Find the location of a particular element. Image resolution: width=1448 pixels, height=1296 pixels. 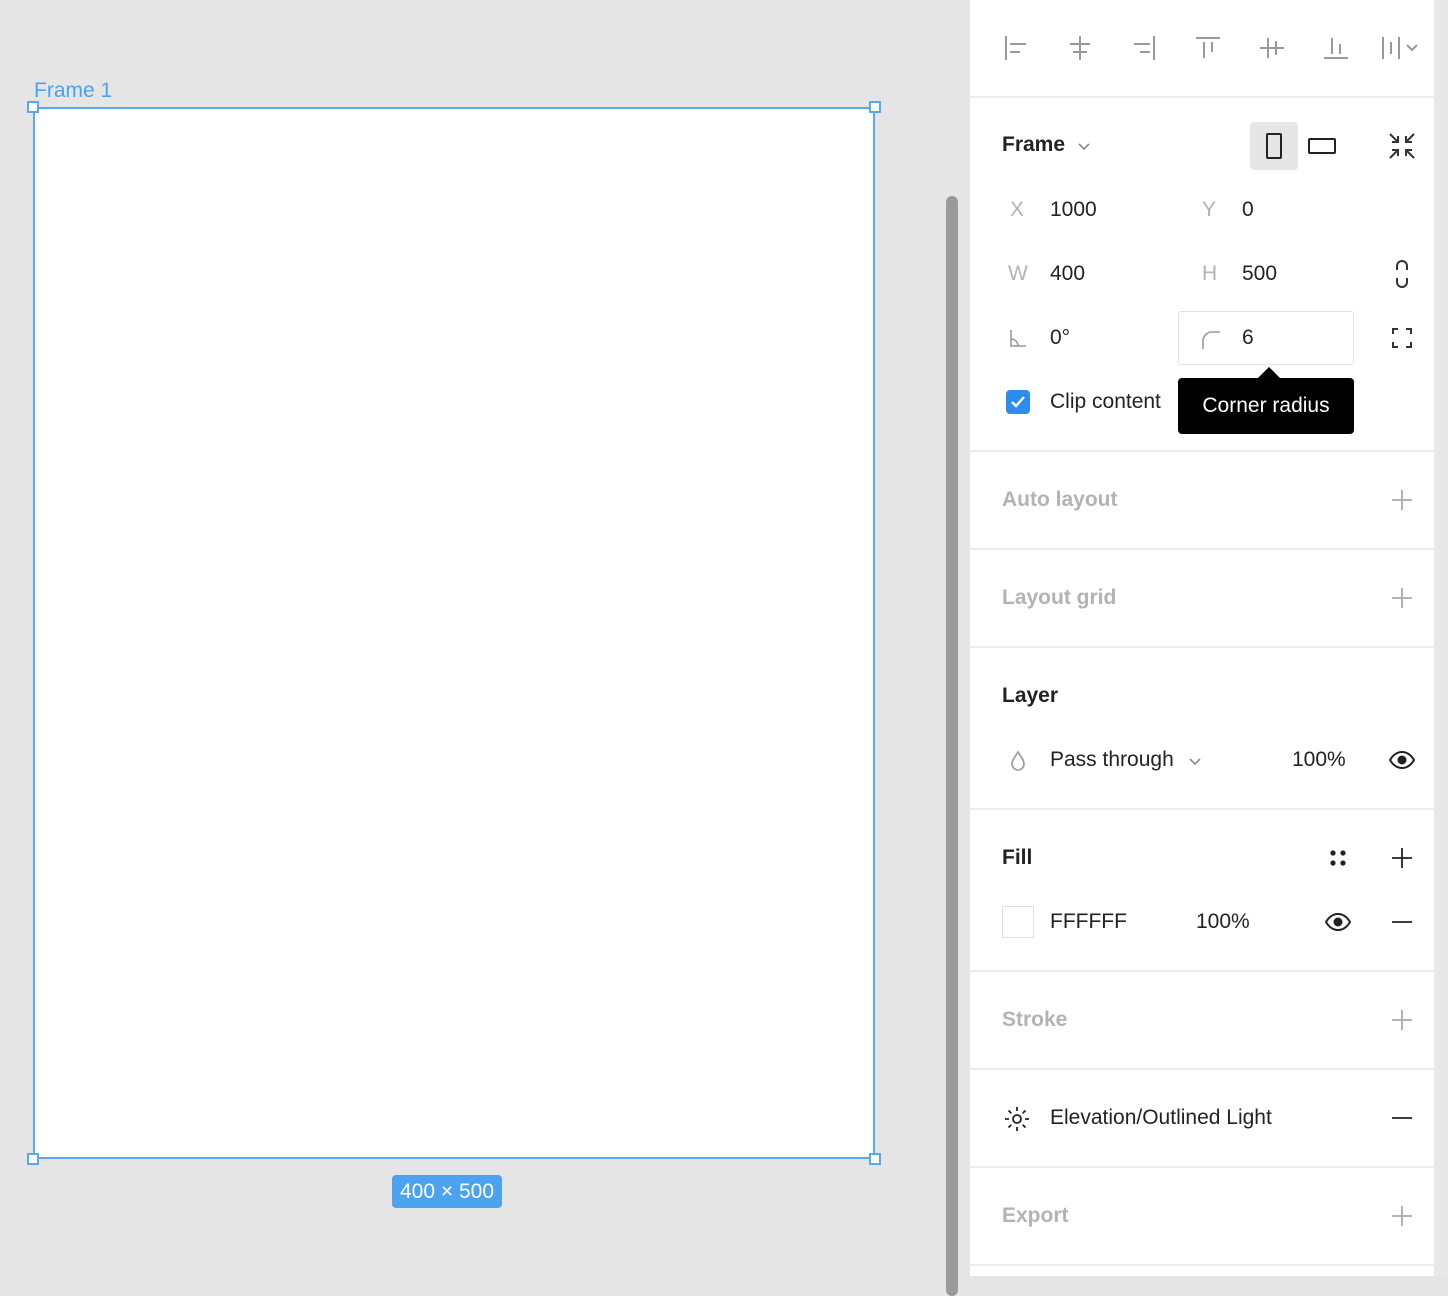

frame-type-dropdown: Frame is located at coordinates (1046, 145).